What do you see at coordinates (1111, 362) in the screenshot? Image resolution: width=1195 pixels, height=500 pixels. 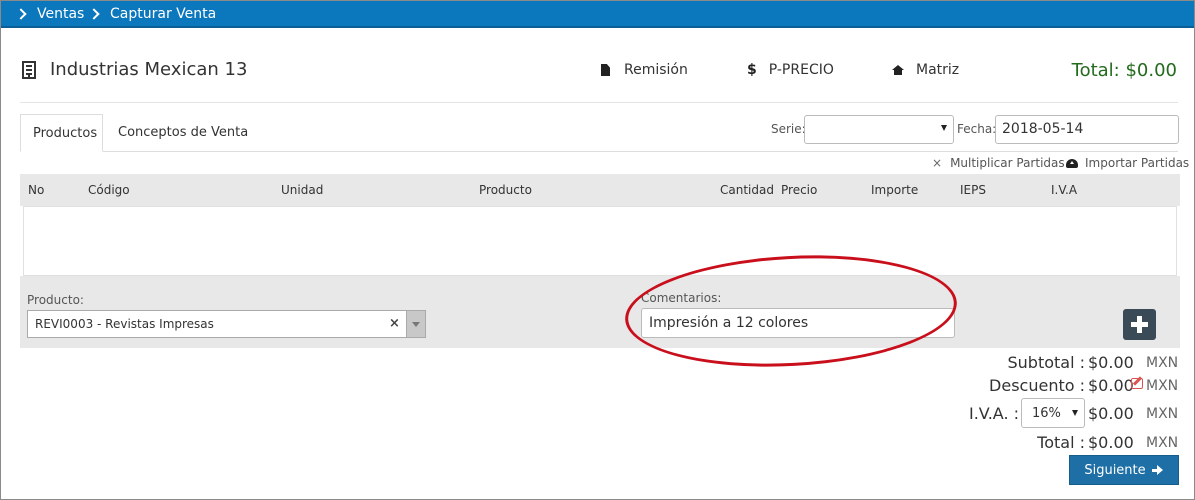 I see `subtotal-value: $0.00` at bounding box center [1111, 362].